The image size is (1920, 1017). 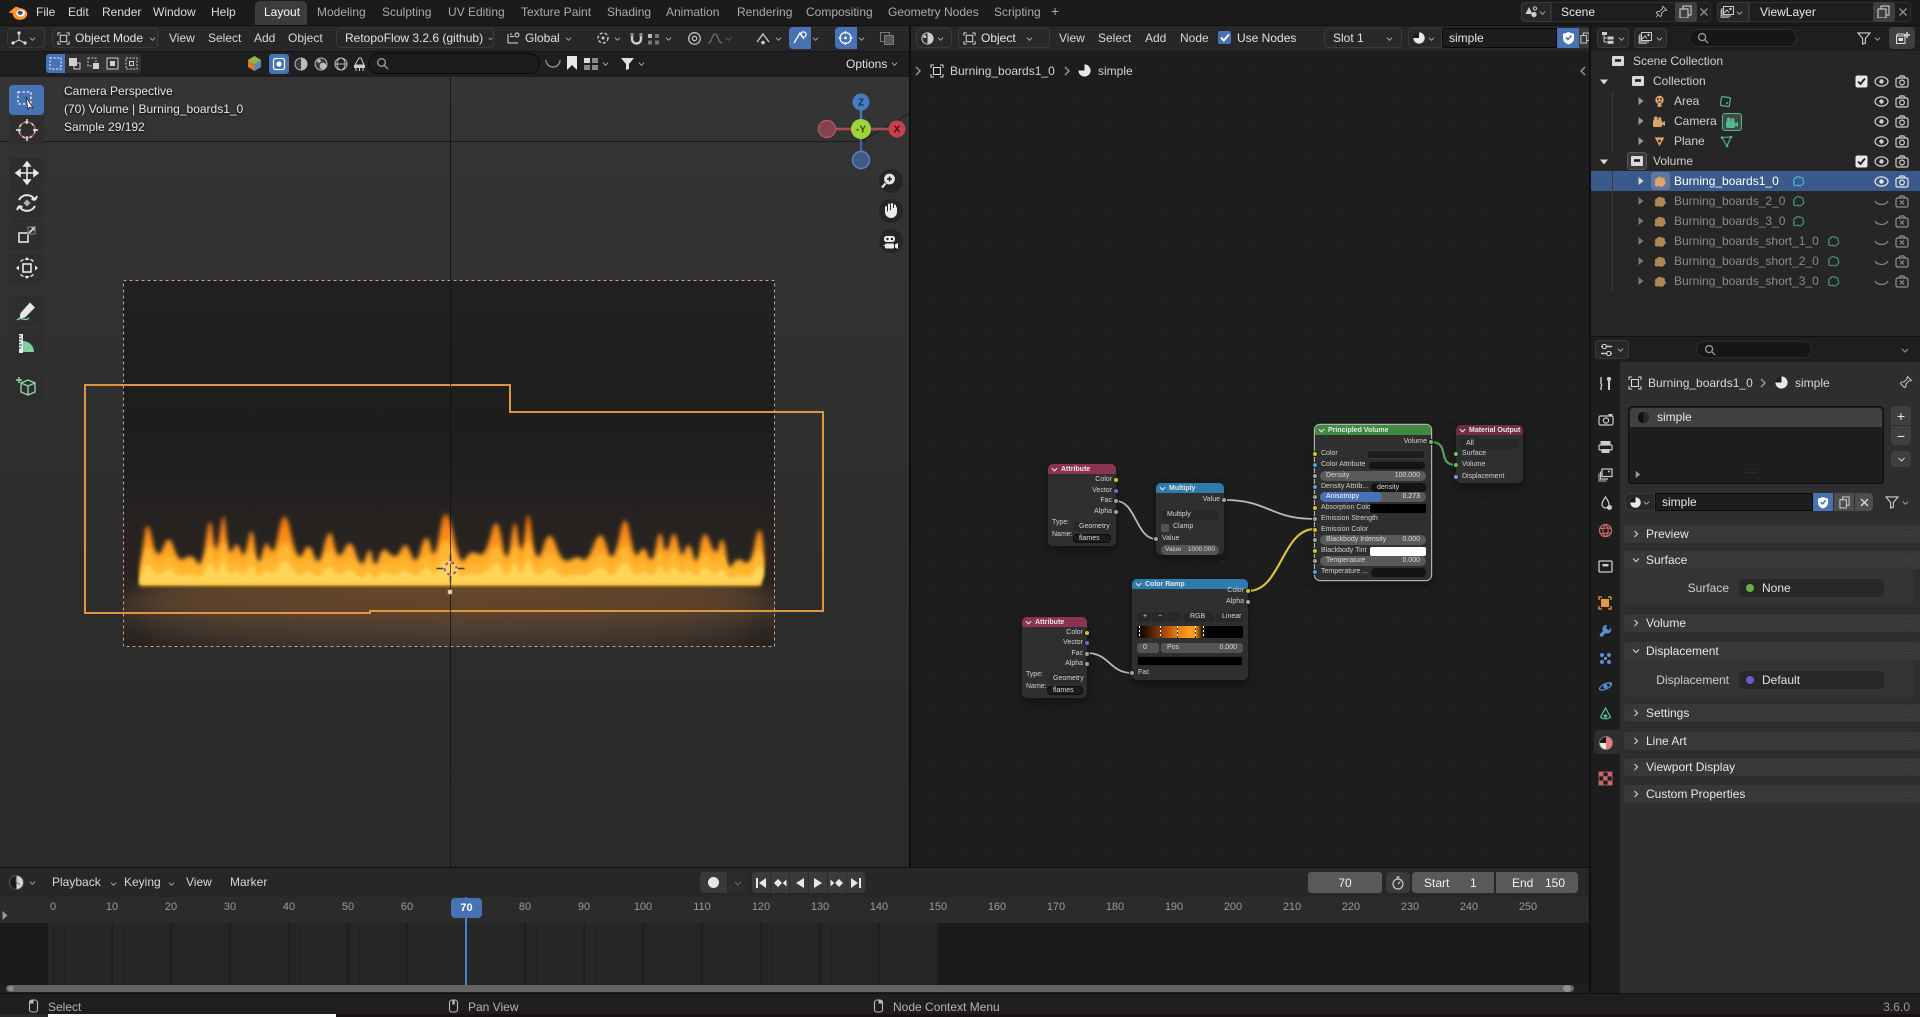 What do you see at coordinates (897, 130) in the screenshot?
I see `svg-text: X` at bounding box center [897, 130].